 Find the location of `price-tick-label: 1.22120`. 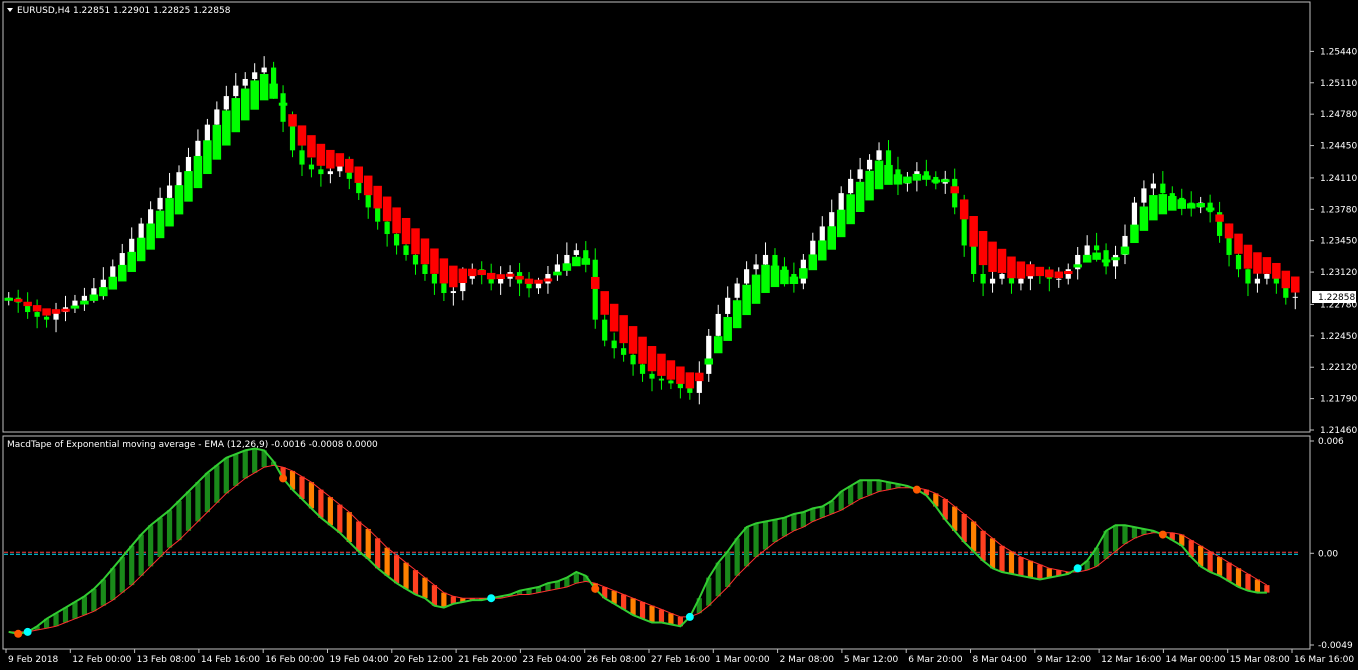

price-tick-label: 1.22120 is located at coordinates (1338, 368).